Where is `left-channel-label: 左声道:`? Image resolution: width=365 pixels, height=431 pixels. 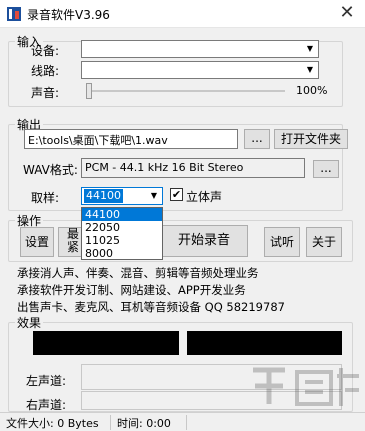 left-channel-label: 左声道: is located at coordinates (46, 381).